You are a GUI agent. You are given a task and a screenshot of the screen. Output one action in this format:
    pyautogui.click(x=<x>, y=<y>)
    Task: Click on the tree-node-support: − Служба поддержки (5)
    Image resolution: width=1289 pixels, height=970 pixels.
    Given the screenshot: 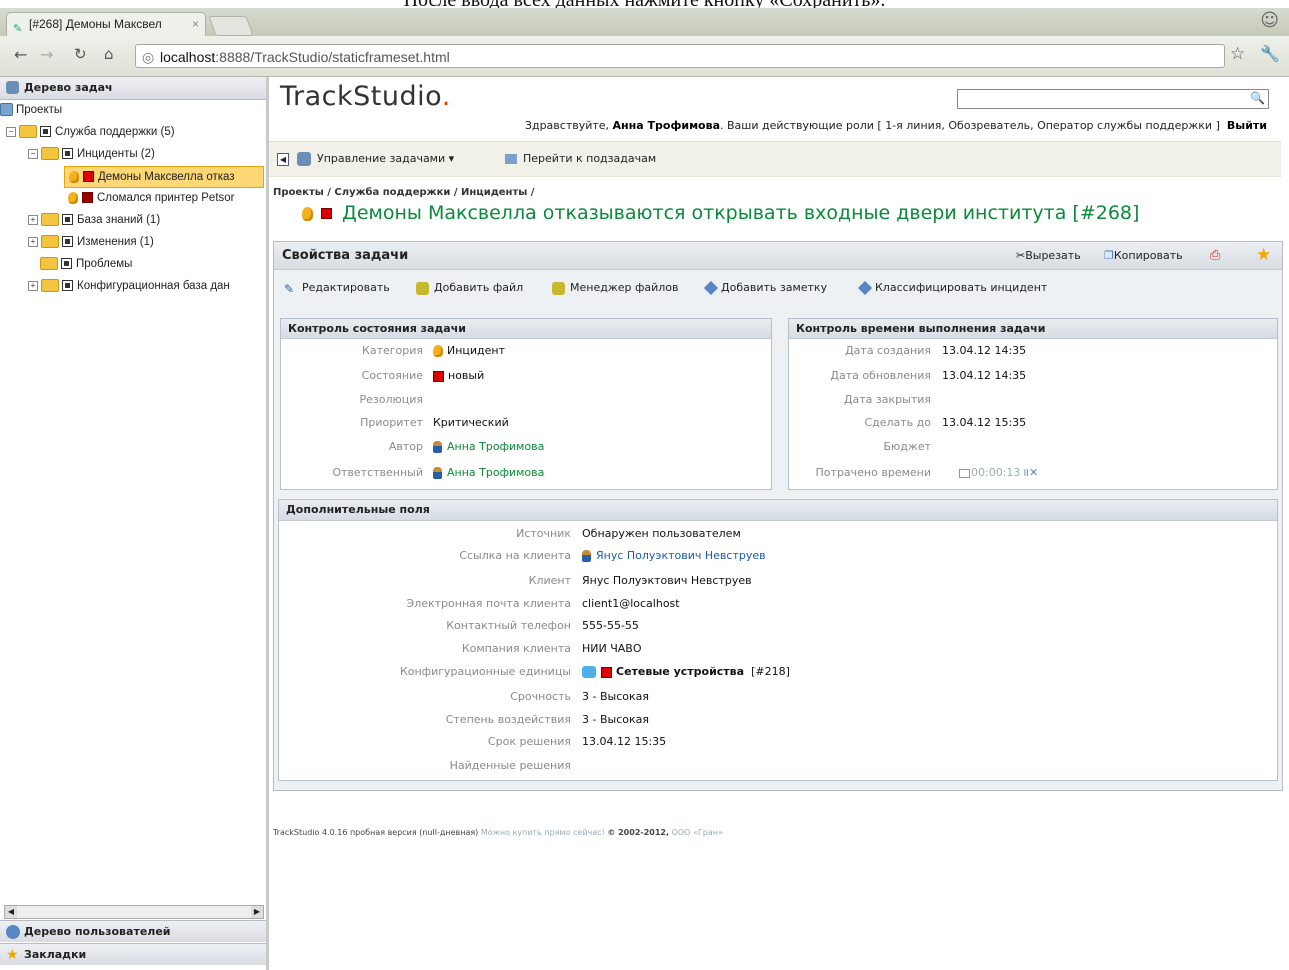 What is the action you would take?
    pyautogui.click(x=90, y=132)
    